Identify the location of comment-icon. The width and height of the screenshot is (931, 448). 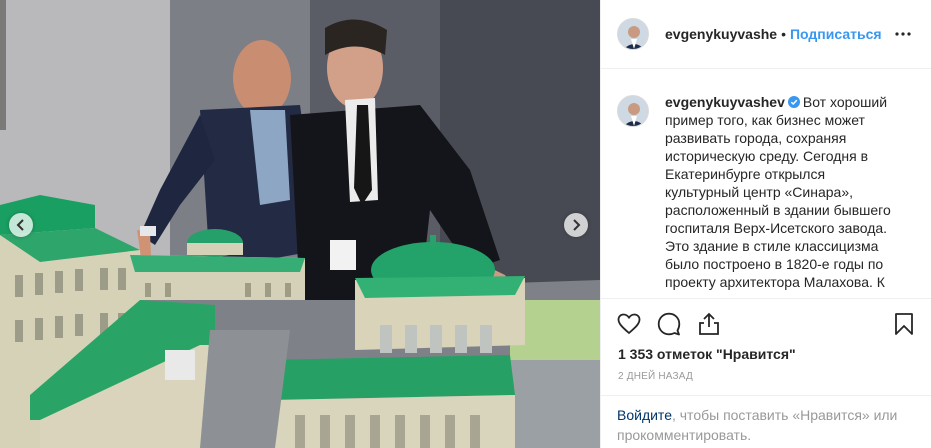
(669, 324).